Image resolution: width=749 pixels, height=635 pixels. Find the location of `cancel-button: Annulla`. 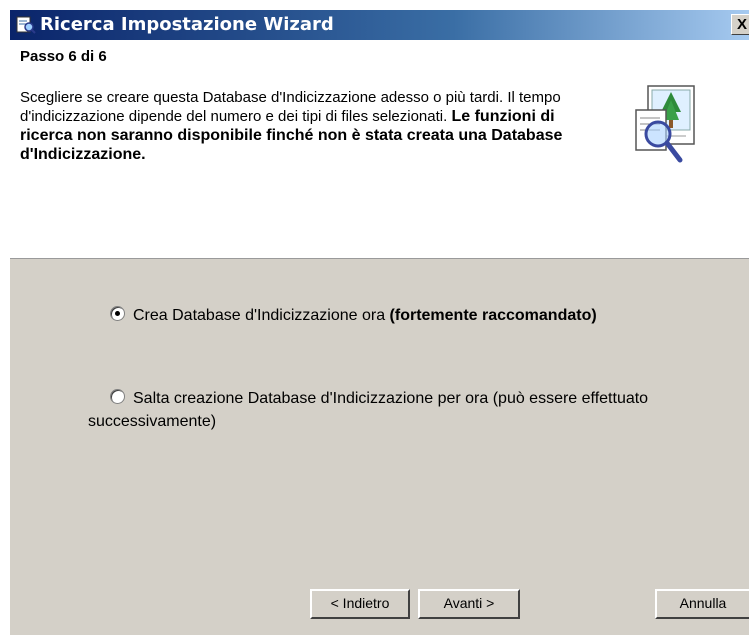

cancel-button: Annulla is located at coordinates (702, 604).